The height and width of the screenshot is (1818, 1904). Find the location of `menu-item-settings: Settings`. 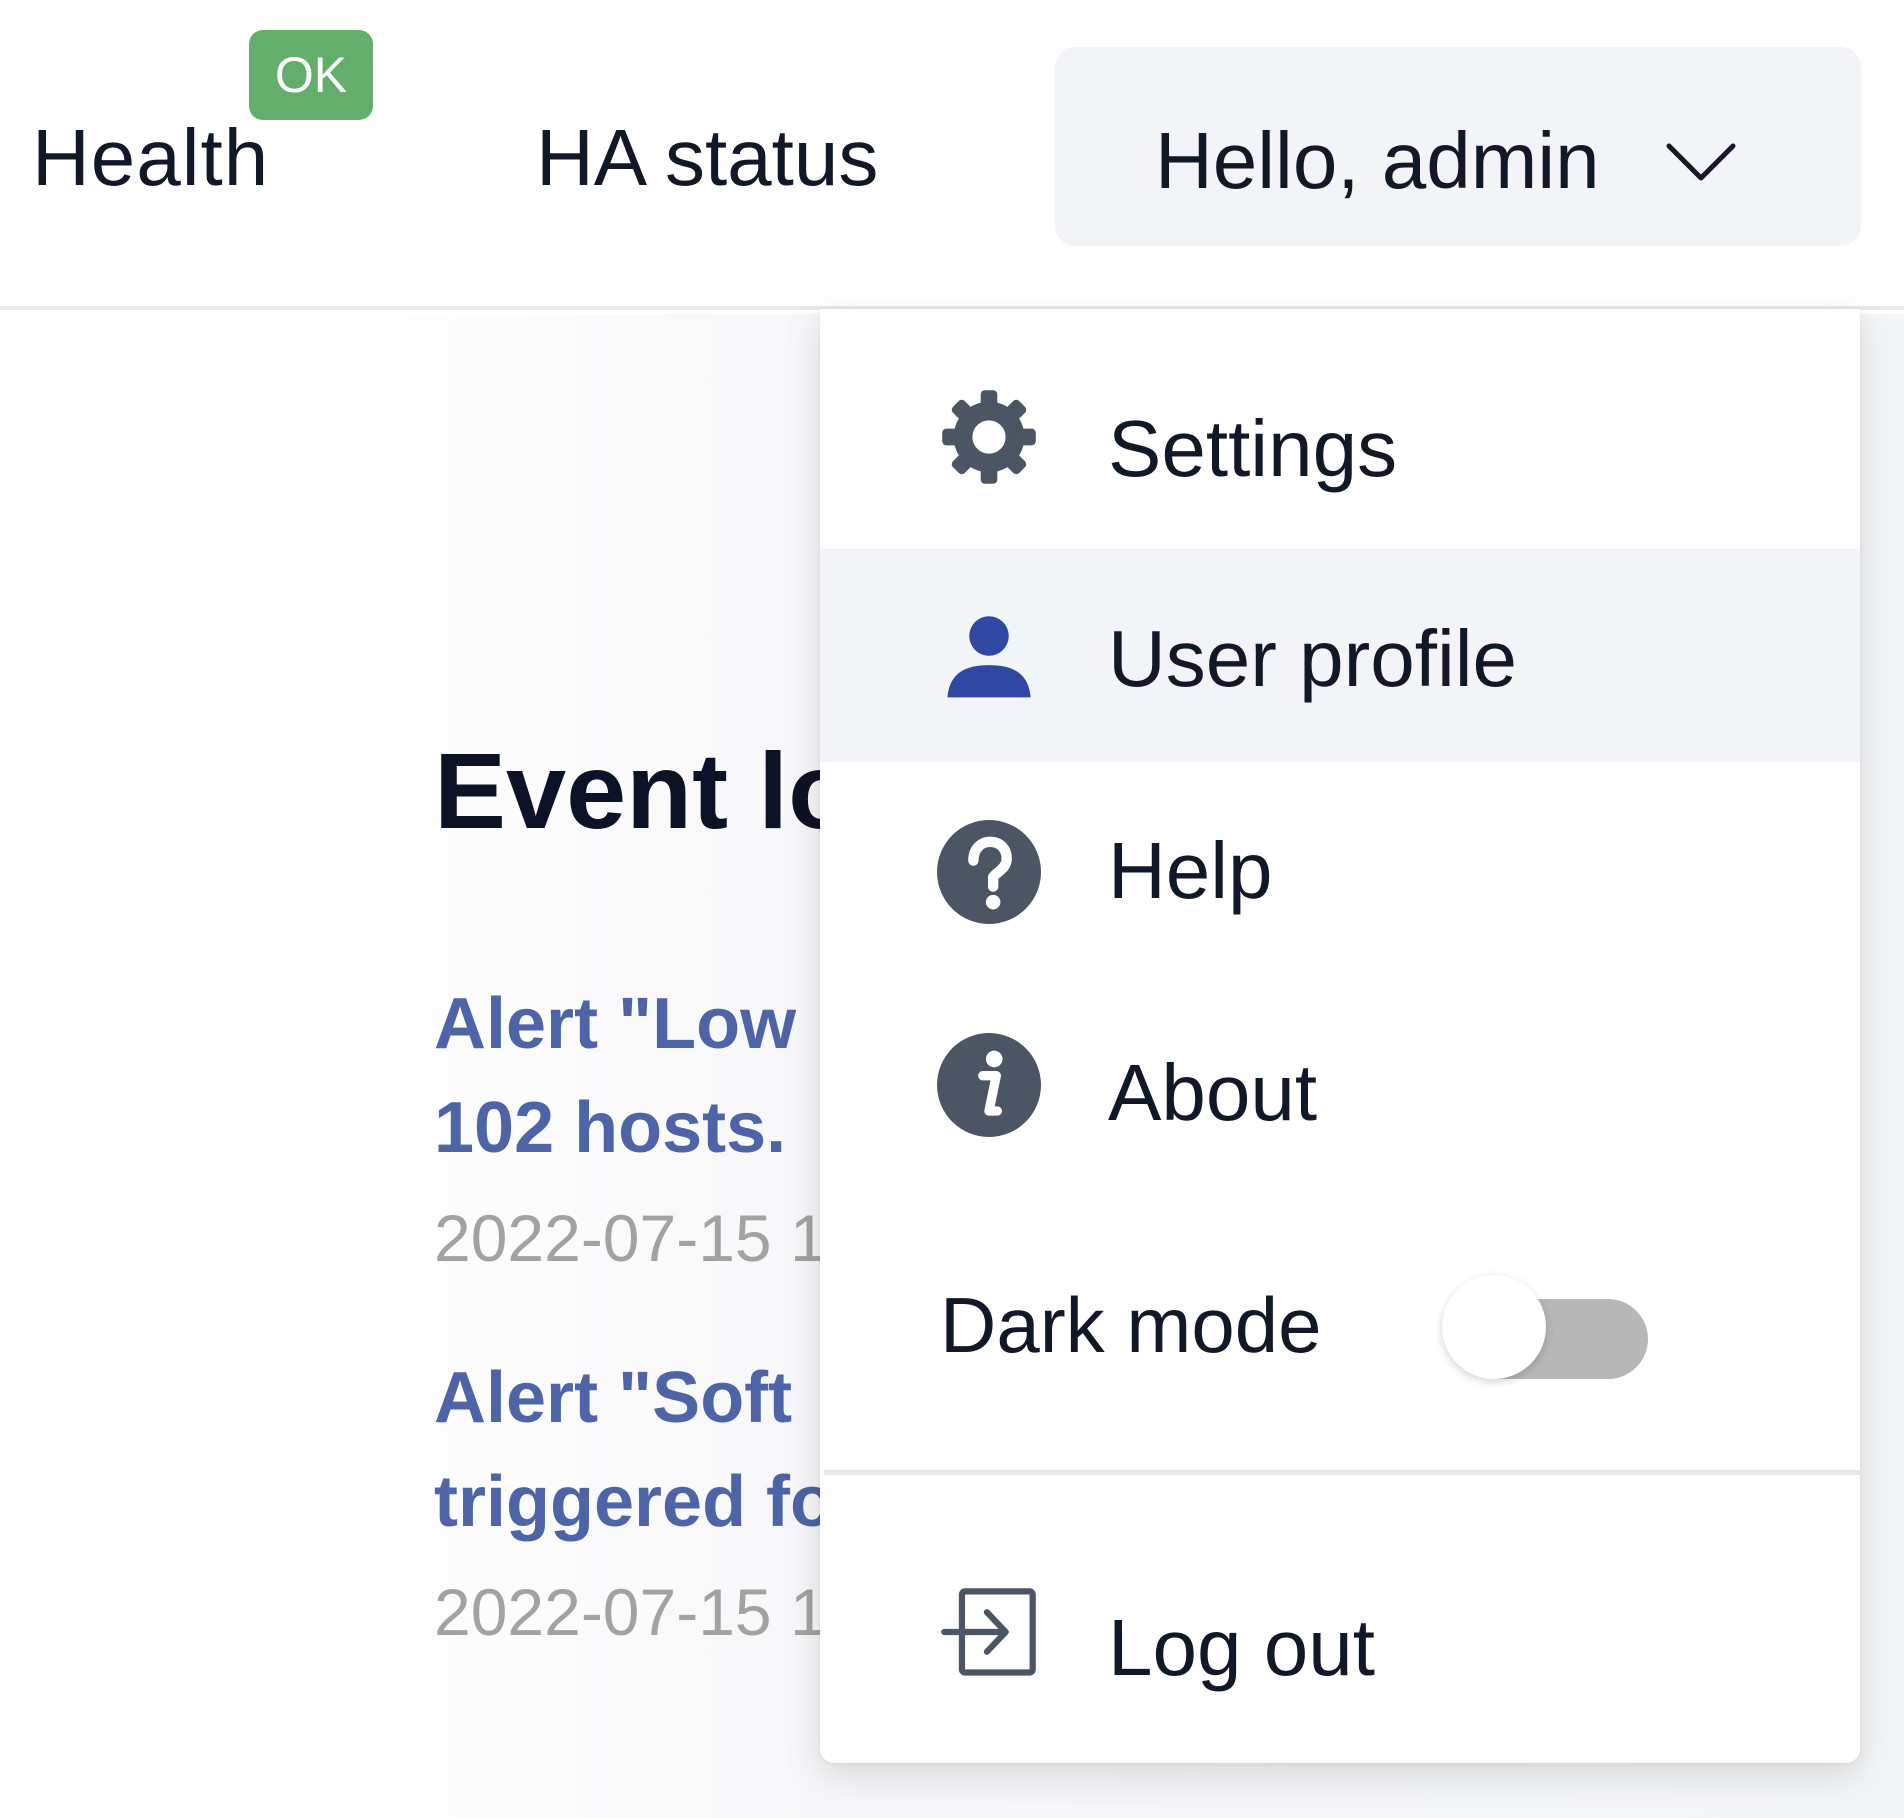

menu-item-settings: Settings is located at coordinates (1340, 415).